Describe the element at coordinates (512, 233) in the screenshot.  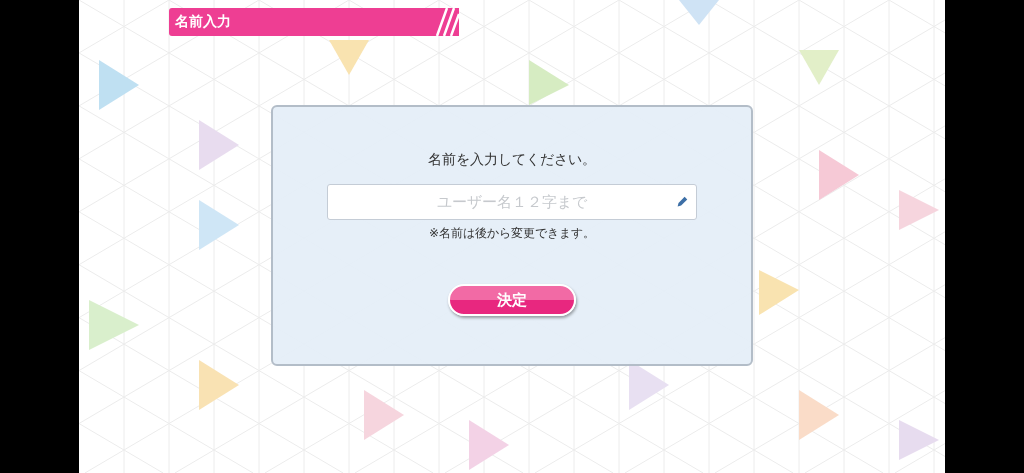
I see `note-text: ※名前は後から変更できます。` at that location.